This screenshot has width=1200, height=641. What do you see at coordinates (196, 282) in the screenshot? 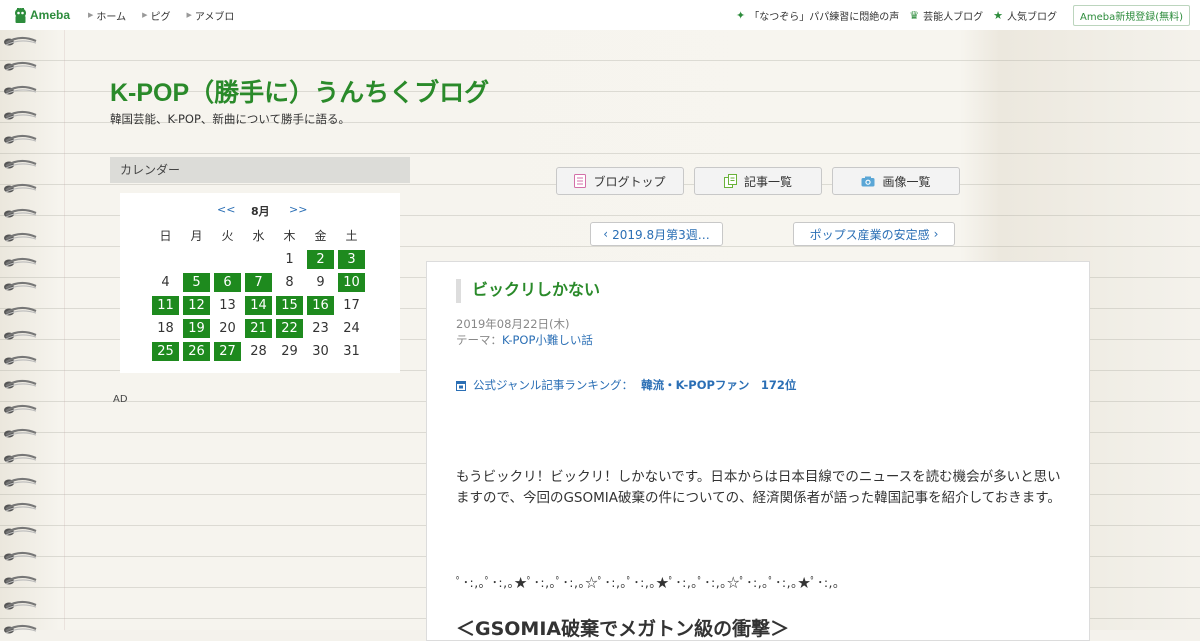
I see `calendar-day-link: 5` at bounding box center [196, 282].